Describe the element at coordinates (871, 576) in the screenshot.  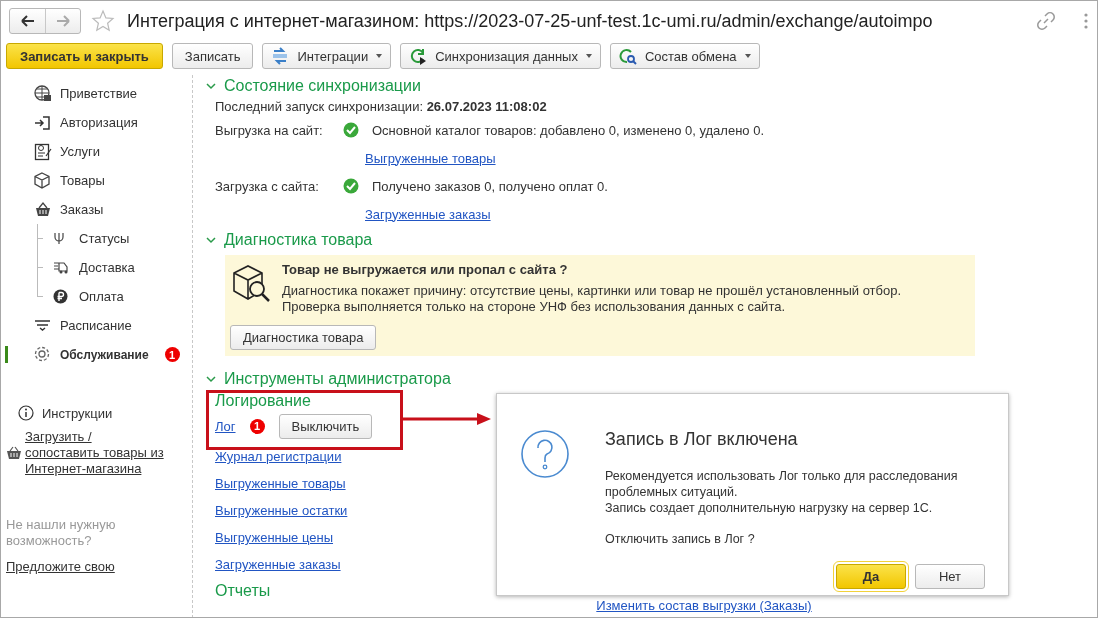
I see `dialog-button: Да` at that location.